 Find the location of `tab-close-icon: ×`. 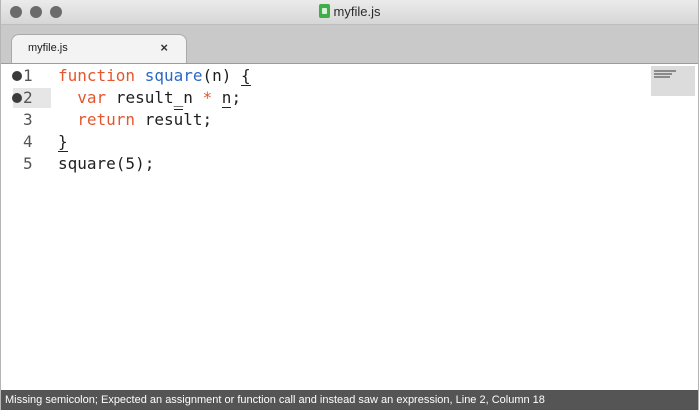

tab-close-icon: × is located at coordinates (164, 47).